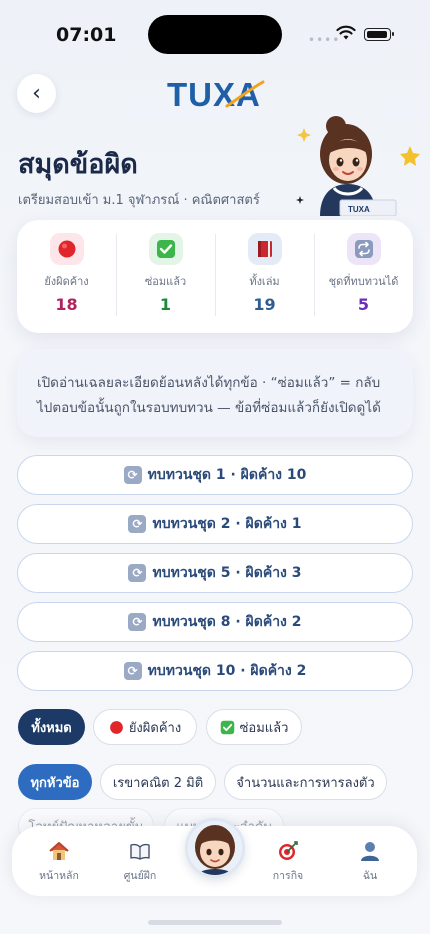  What do you see at coordinates (227, 671) in the screenshot?
I see `review-set-label: ทบทวนชุด 10 · ผิดค้าง 2` at bounding box center [227, 671].